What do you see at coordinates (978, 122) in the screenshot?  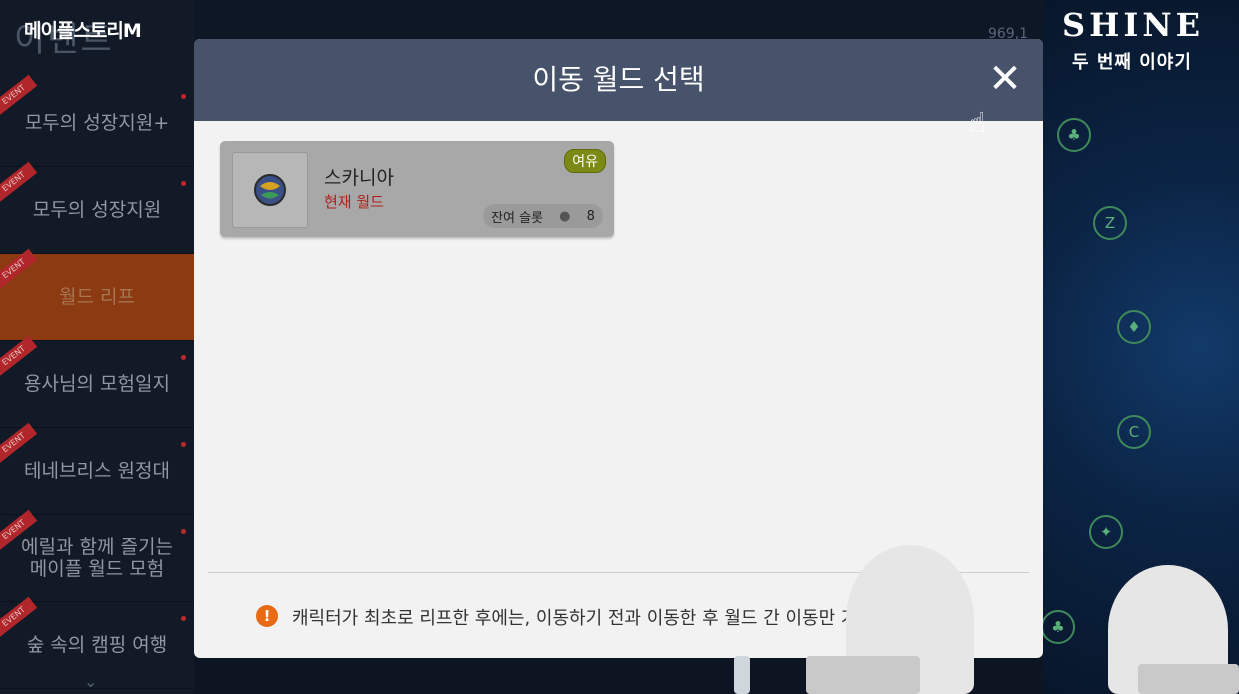 I see `hand-cursor-icon: ☝` at bounding box center [978, 122].